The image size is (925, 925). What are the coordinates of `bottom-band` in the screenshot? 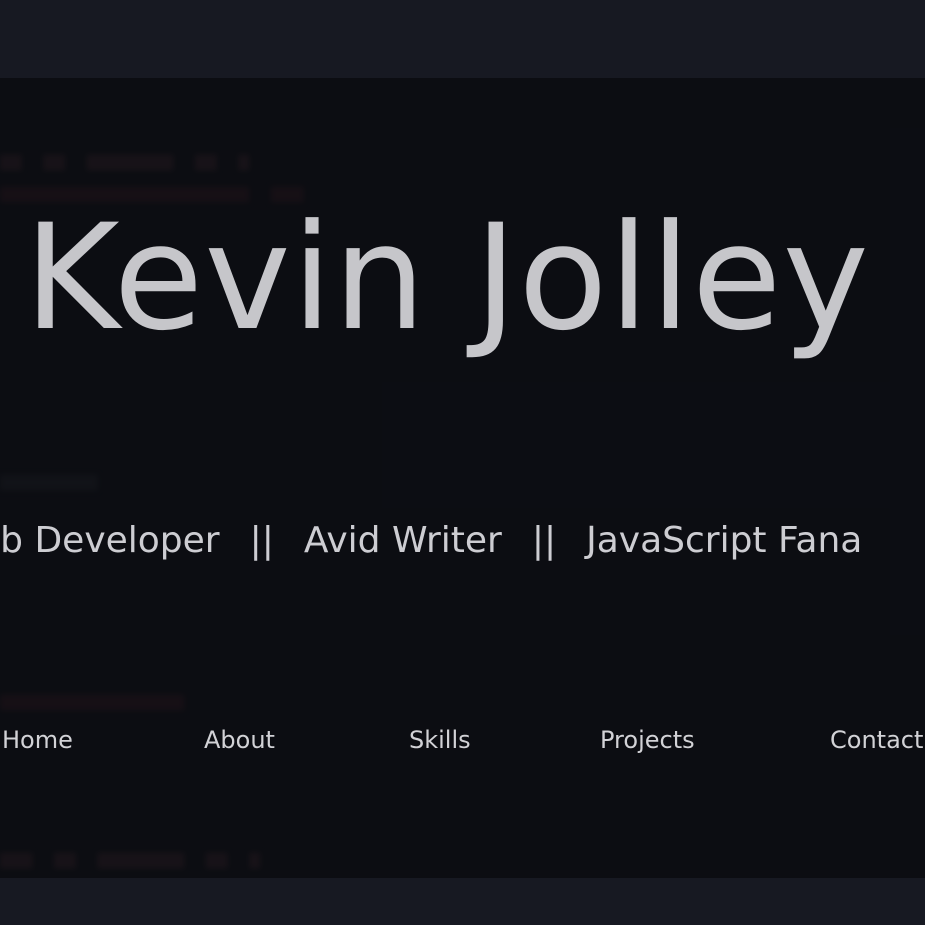 It's located at (462, 901).